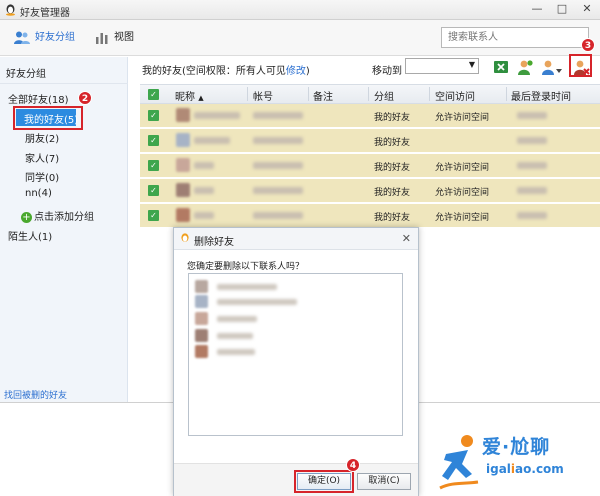 This screenshot has width=600, height=496. I want to click on tab-friend-groups: 好友分组, so click(44, 38).